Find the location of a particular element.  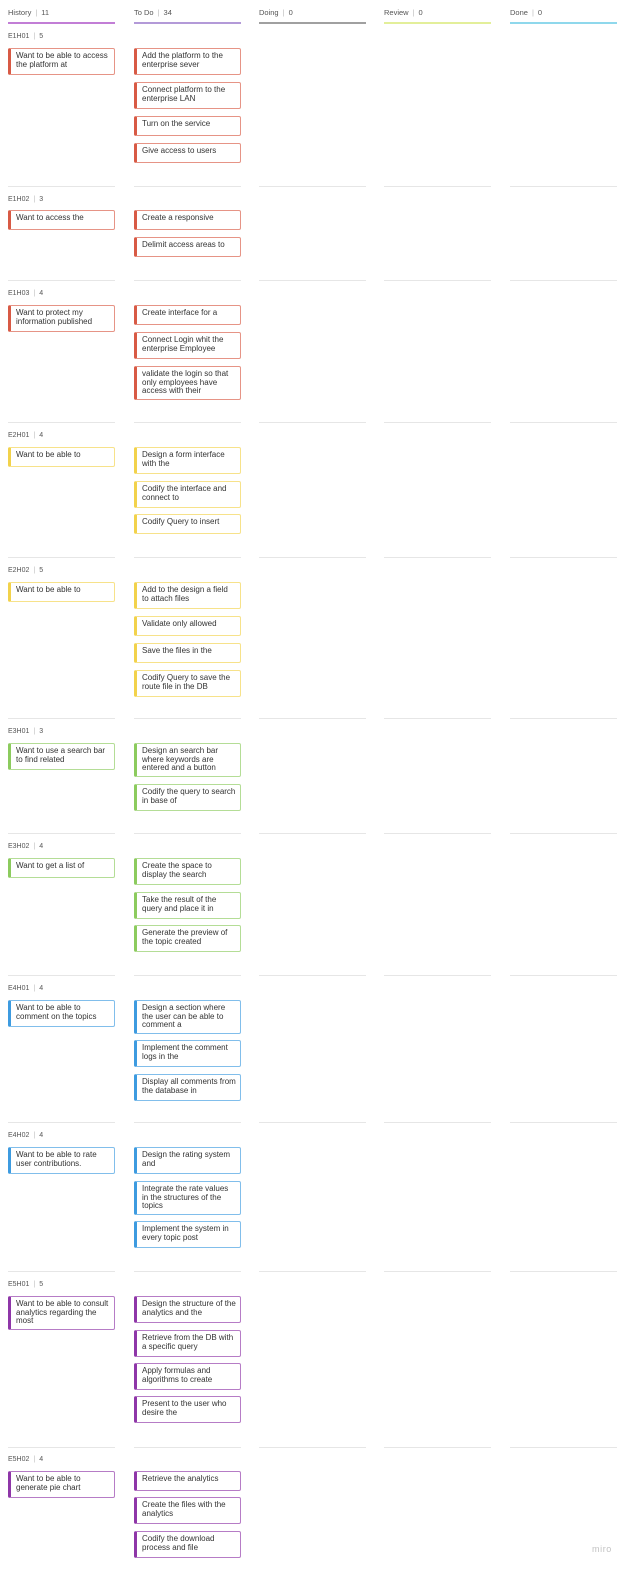

swimlane-label-e4h01: E4H01 | 4 is located at coordinates (25, 988).